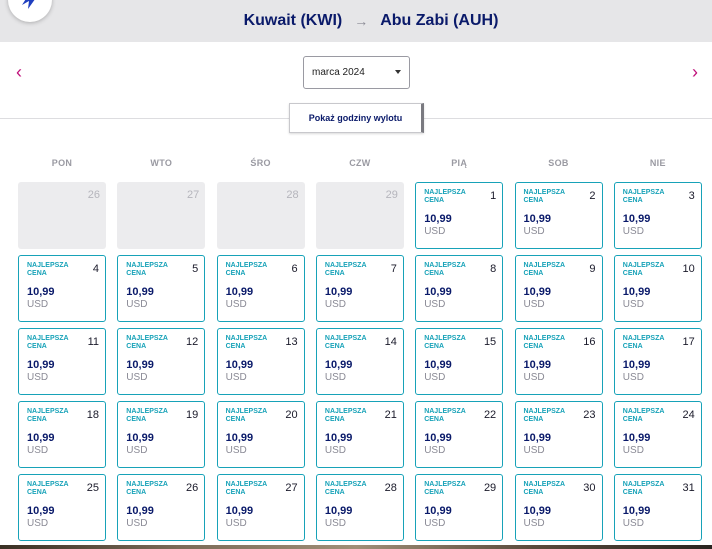 The image size is (712, 549). I want to click on calendar-day: 22 NAJLEPSZA CENA 10,99 USD, so click(459, 434).